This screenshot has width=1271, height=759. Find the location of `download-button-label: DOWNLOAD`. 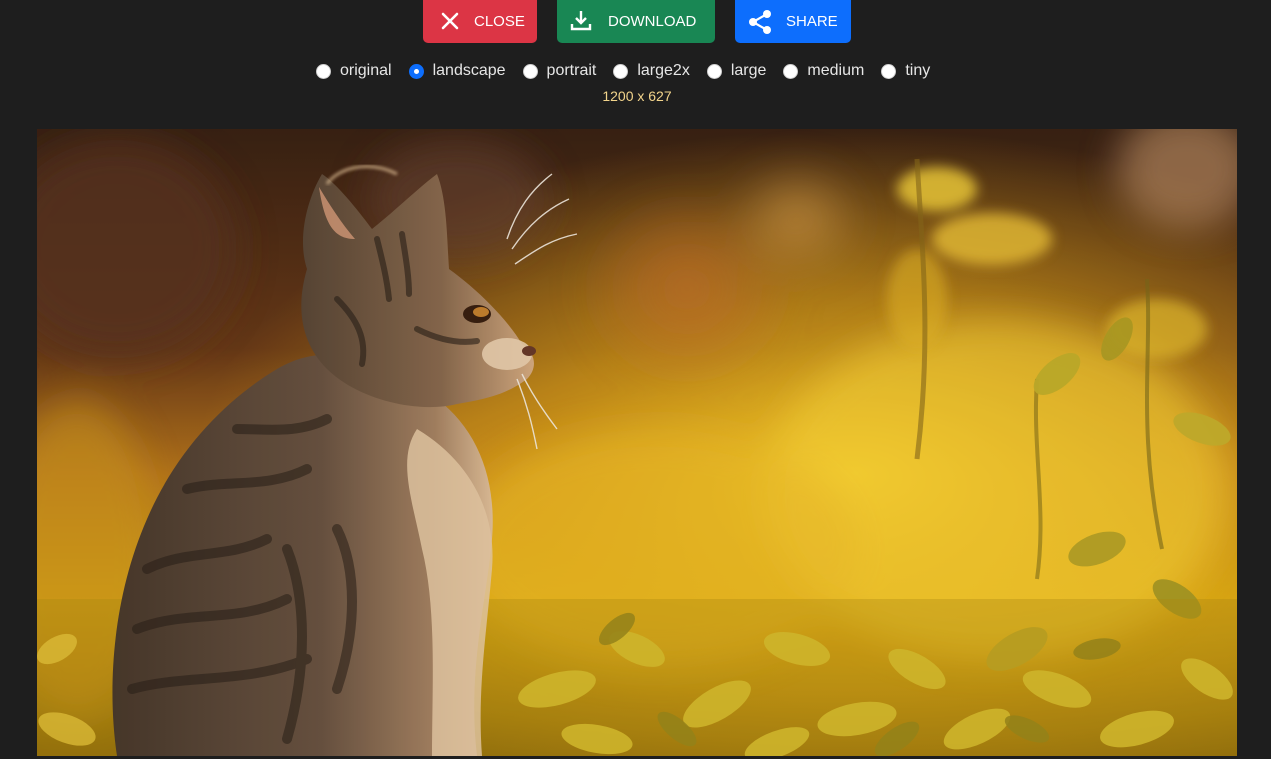

download-button-label: DOWNLOAD is located at coordinates (652, 21).